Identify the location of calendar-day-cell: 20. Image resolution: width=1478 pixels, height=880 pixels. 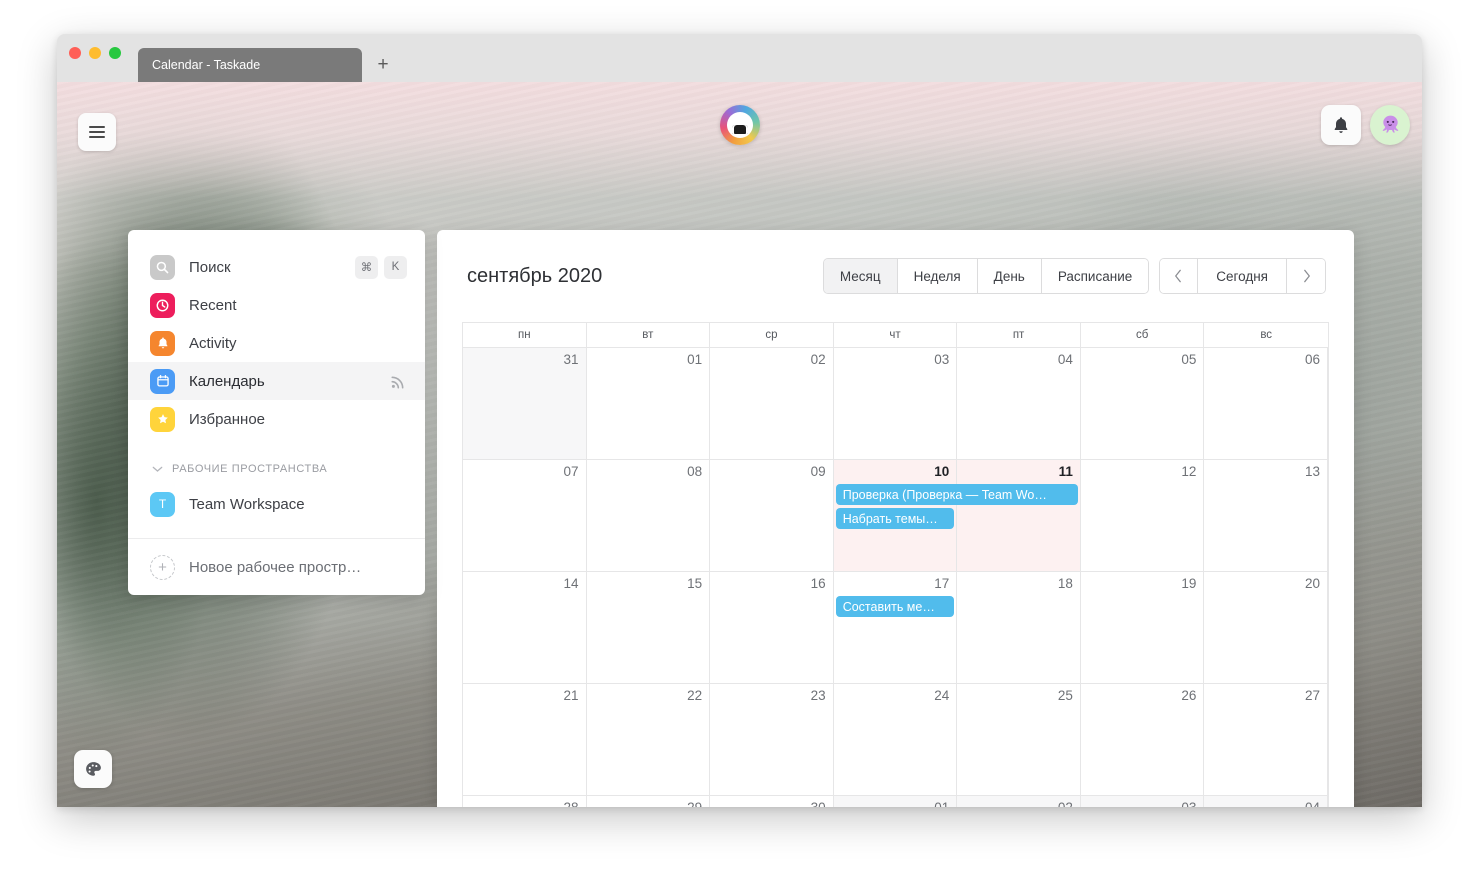
(1266, 627).